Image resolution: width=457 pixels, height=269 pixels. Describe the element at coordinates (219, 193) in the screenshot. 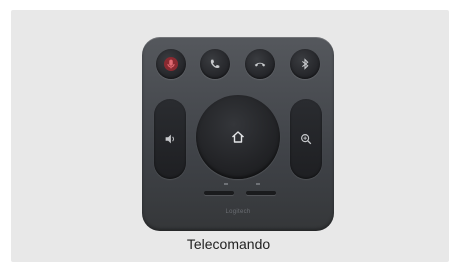

I see `preset-button-left` at that location.